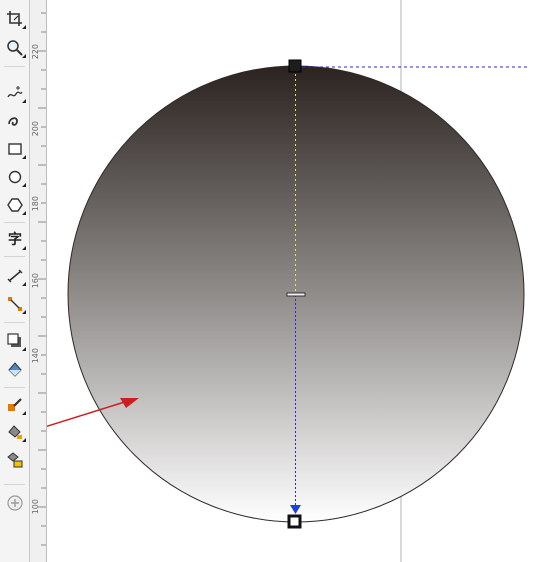  I want to click on zoom-tool, so click(15, 48).